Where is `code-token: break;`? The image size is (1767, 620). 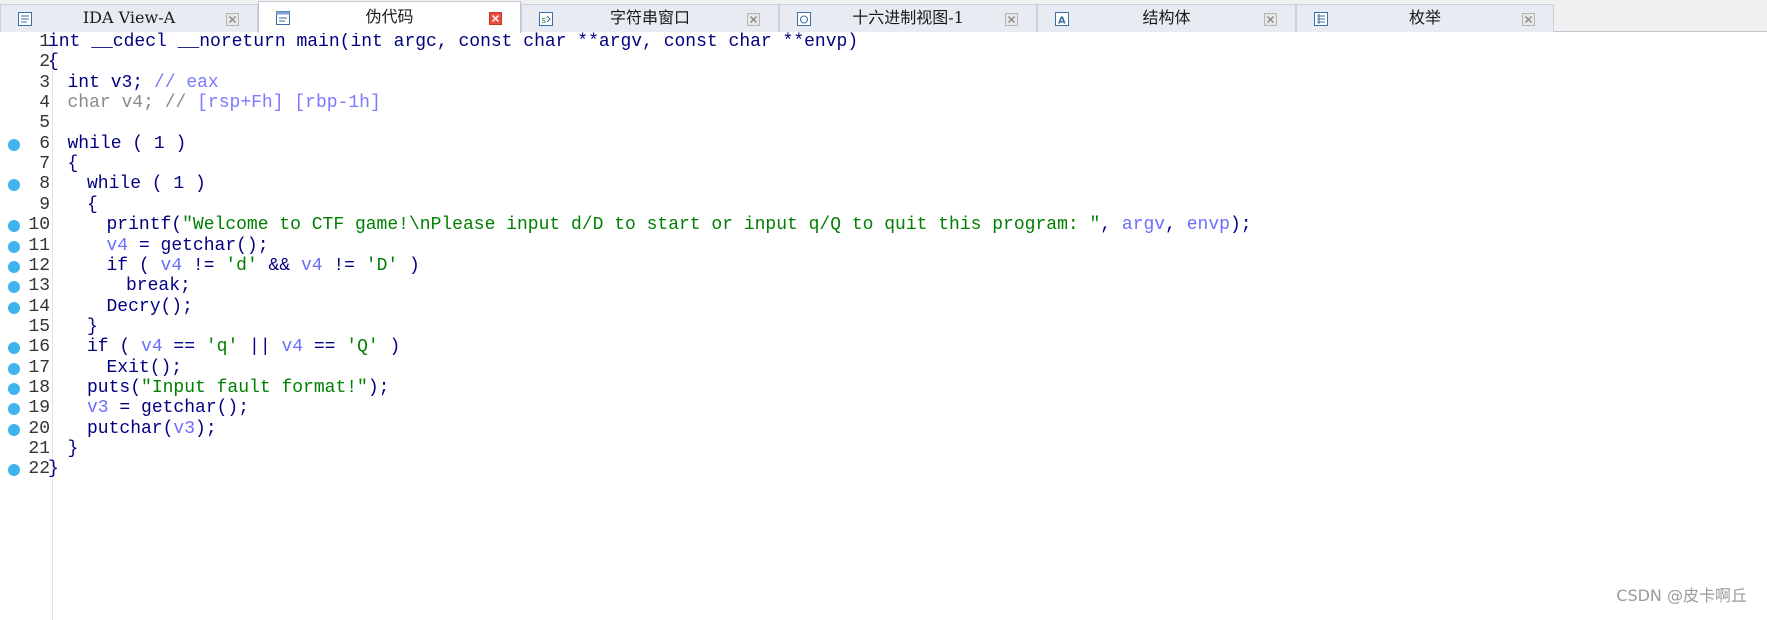
code-token: break; is located at coordinates (158, 286).